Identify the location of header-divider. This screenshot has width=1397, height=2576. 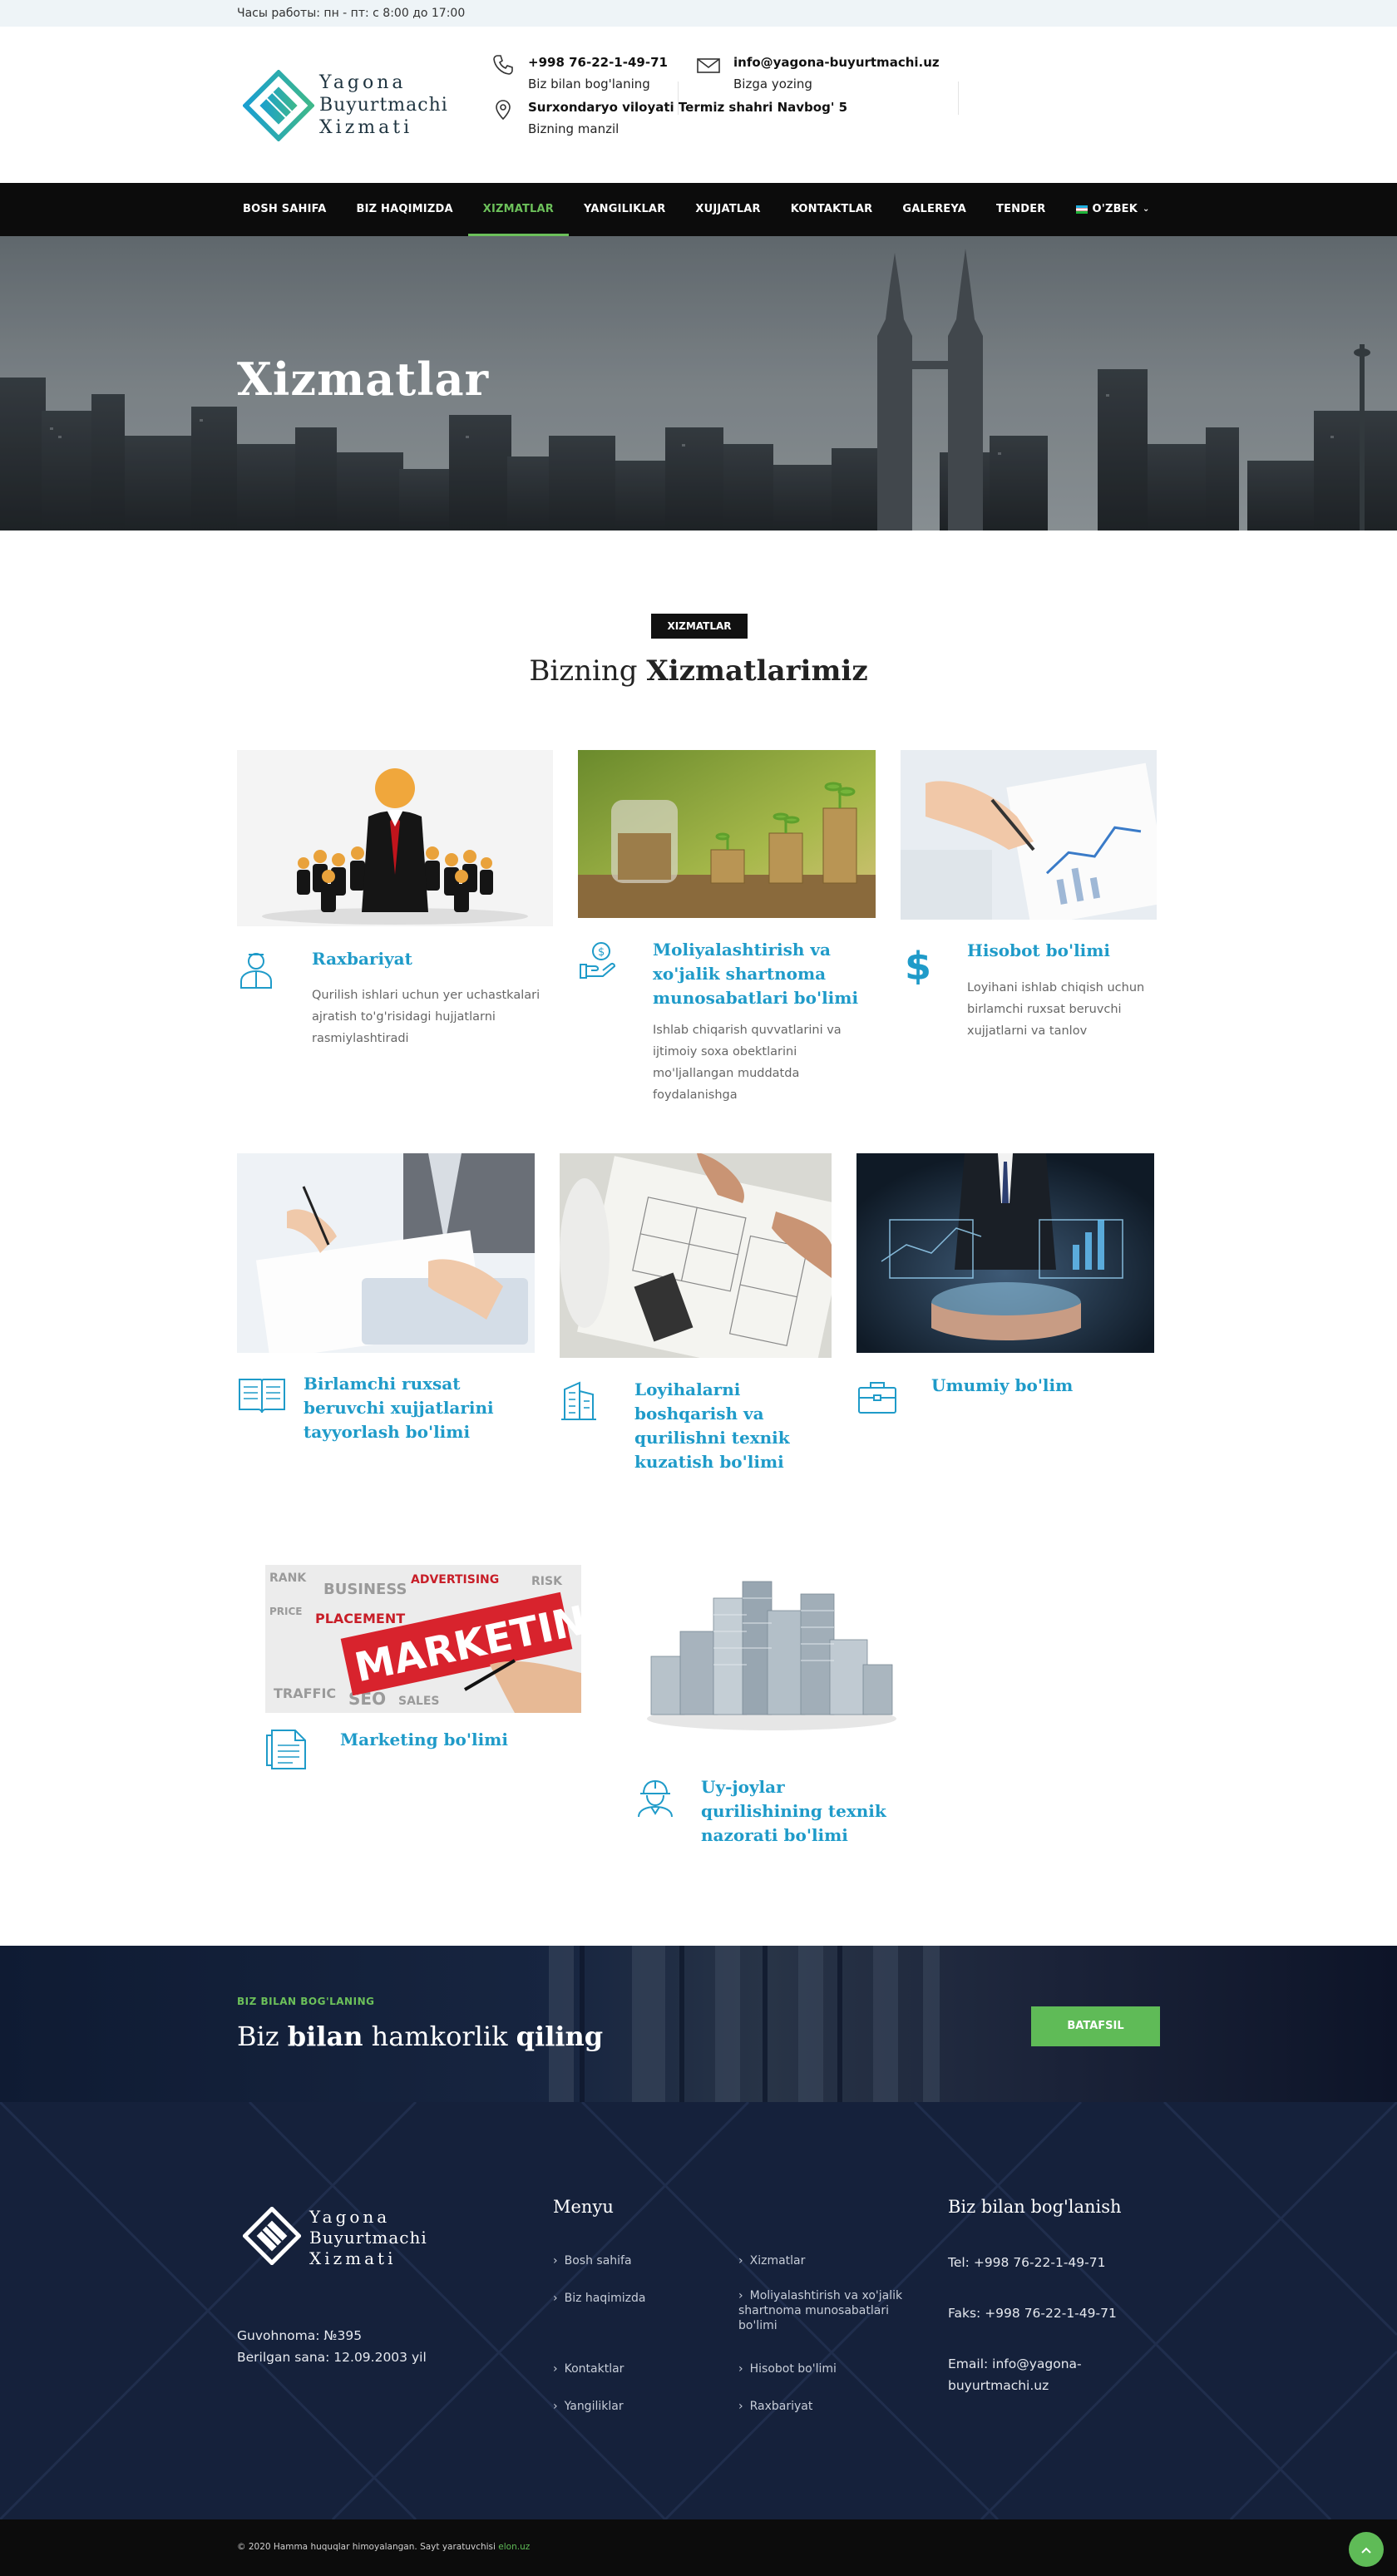
(679, 98).